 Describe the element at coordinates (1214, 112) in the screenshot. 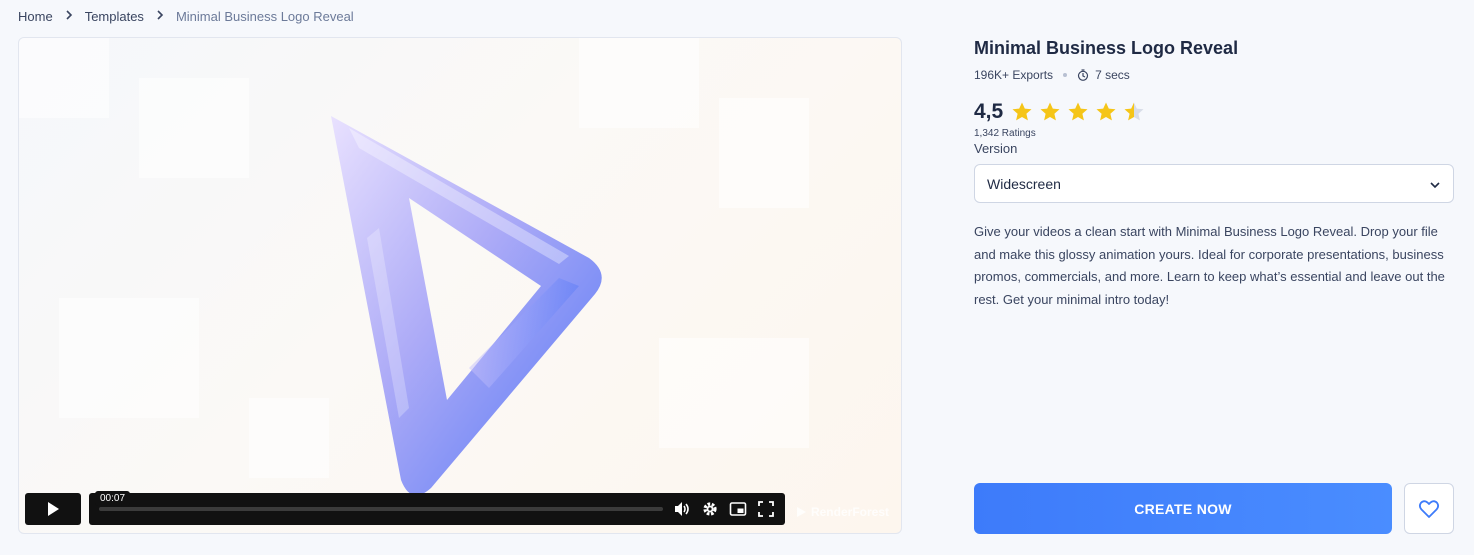

I see `rating-row: 4,5` at that location.